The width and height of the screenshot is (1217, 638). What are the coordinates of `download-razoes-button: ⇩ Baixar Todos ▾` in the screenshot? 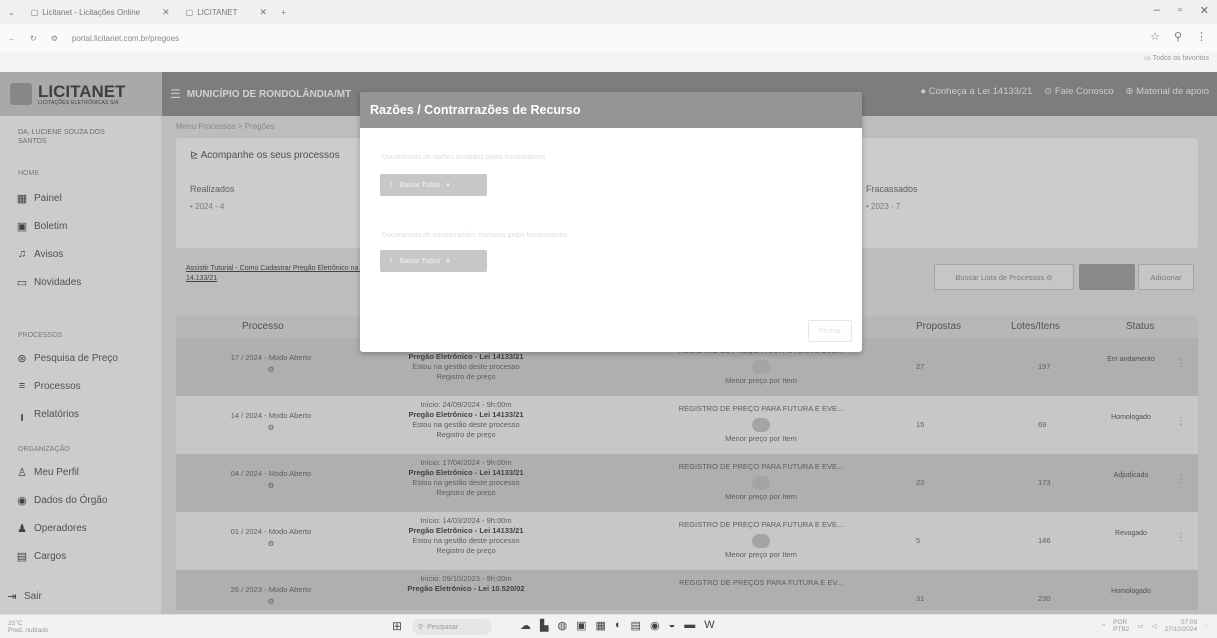 It's located at (433, 185).